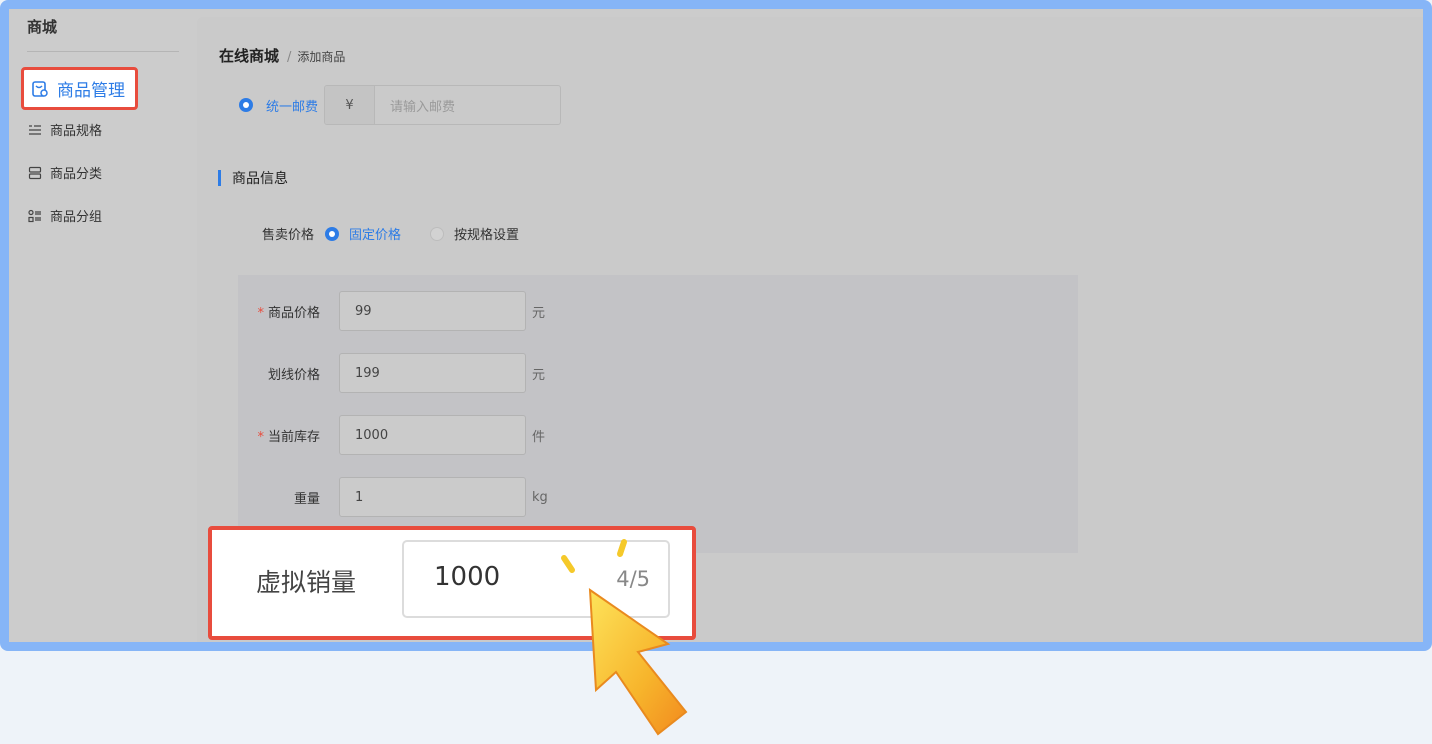  Describe the element at coordinates (437, 233) in the screenshot. I see `spec-price-radio` at that location.